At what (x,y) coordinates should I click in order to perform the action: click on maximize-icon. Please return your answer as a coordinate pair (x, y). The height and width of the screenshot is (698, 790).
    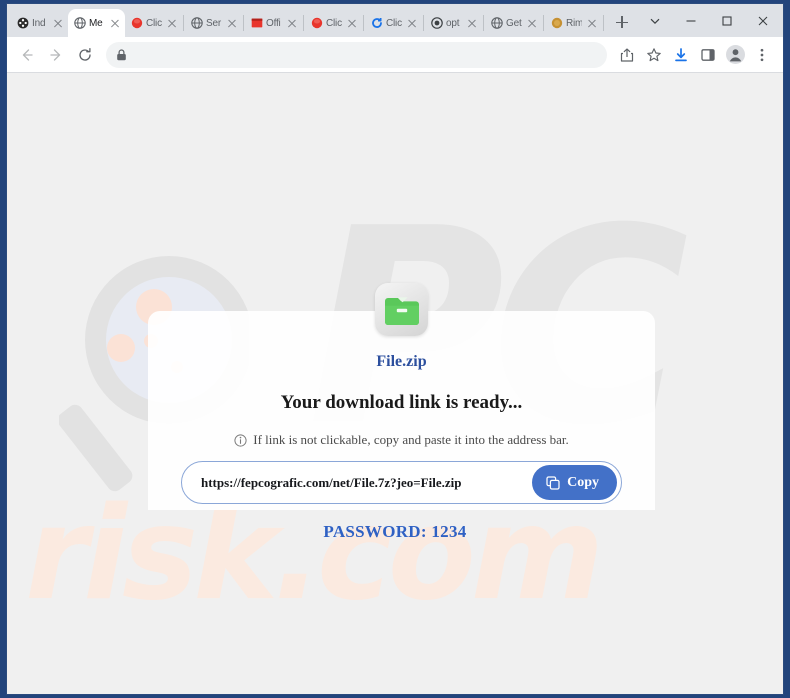
    Looking at the image, I should click on (727, 20).